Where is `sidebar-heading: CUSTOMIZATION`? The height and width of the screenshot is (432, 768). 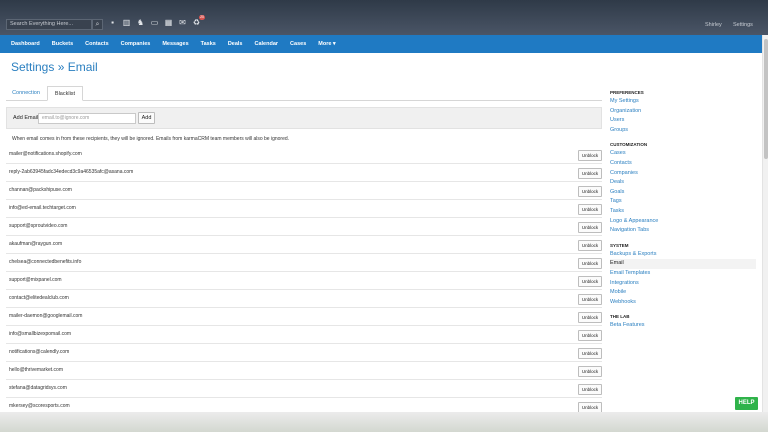 sidebar-heading: CUSTOMIZATION is located at coordinates (629, 145).